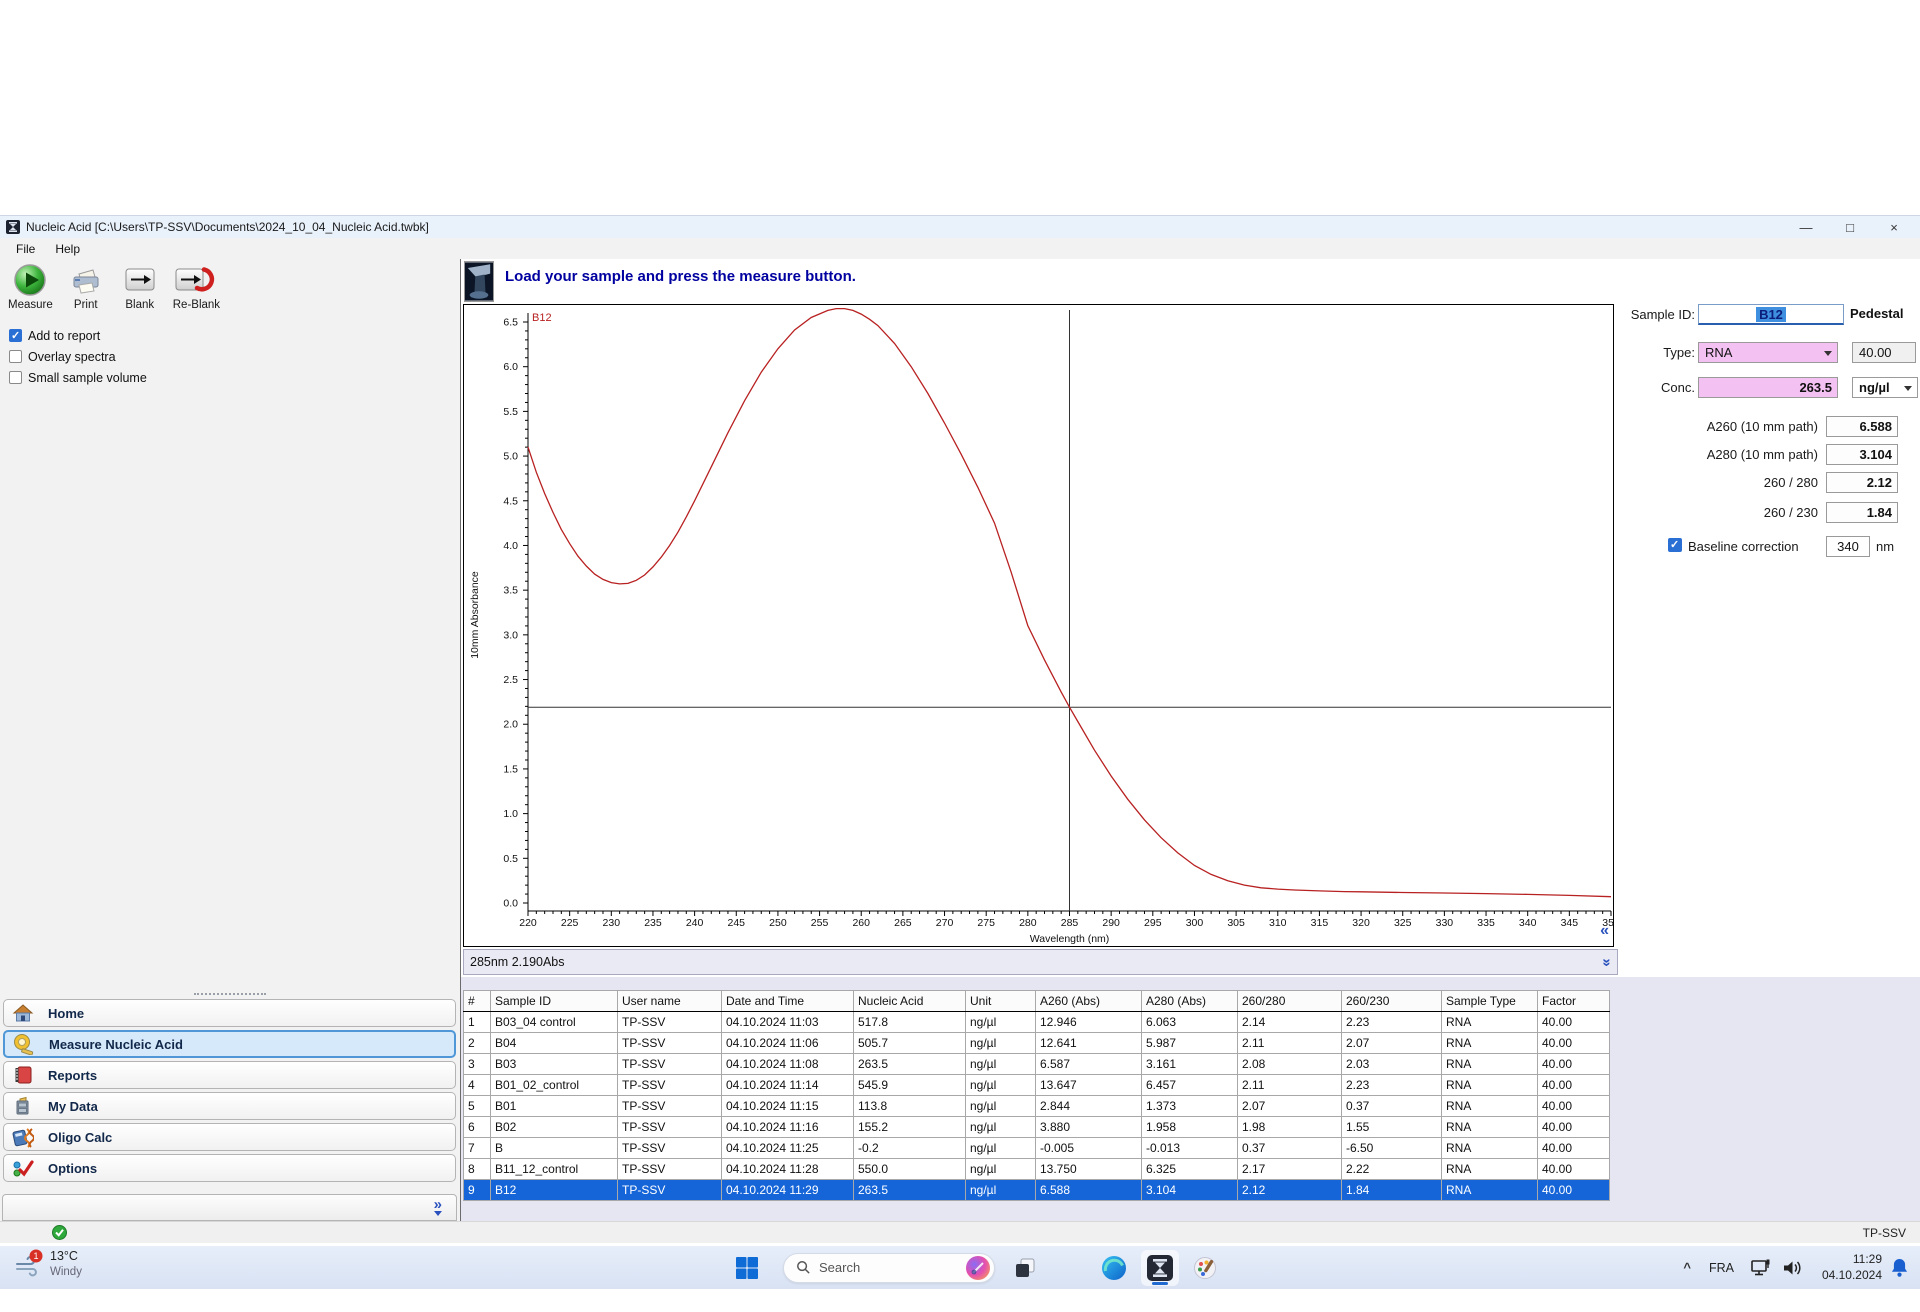 Image resolution: width=1920 pixels, height=1312 pixels. Describe the element at coordinates (1768, 387) in the screenshot. I see `conc-field: 263.5` at that location.